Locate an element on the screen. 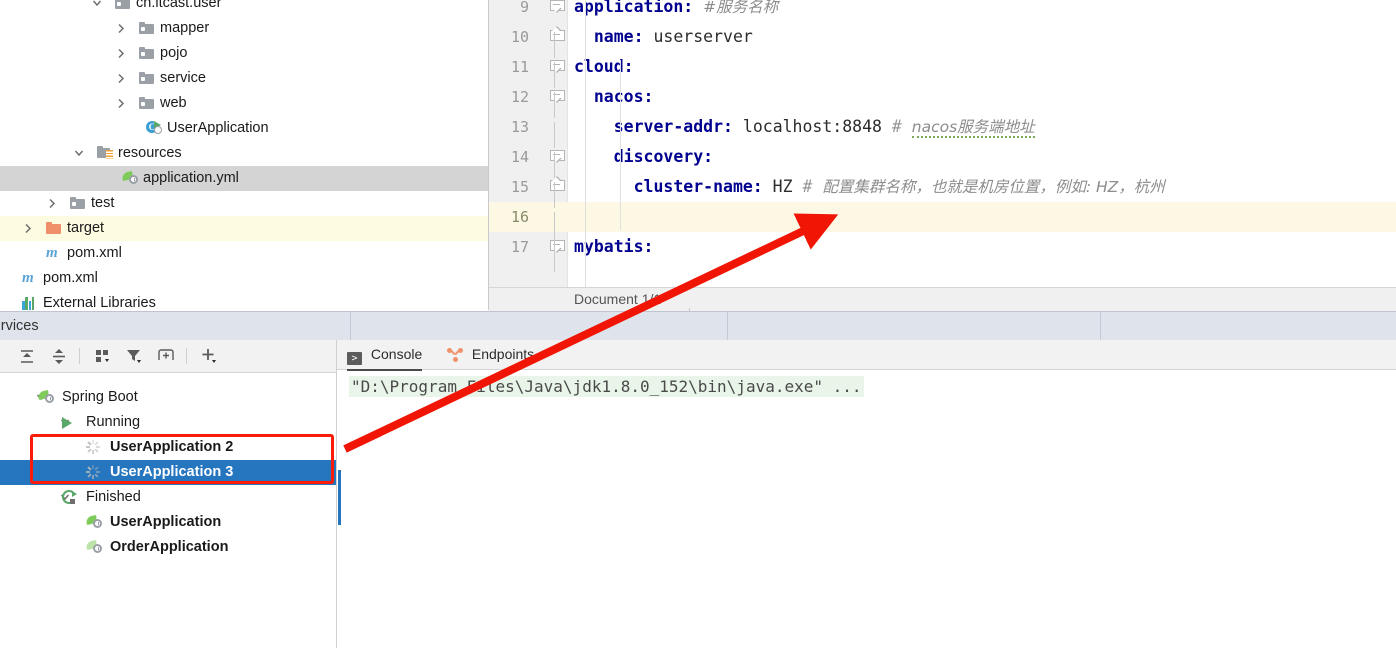  services-tree-row-label: OrderApplication is located at coordinates (169, 547).